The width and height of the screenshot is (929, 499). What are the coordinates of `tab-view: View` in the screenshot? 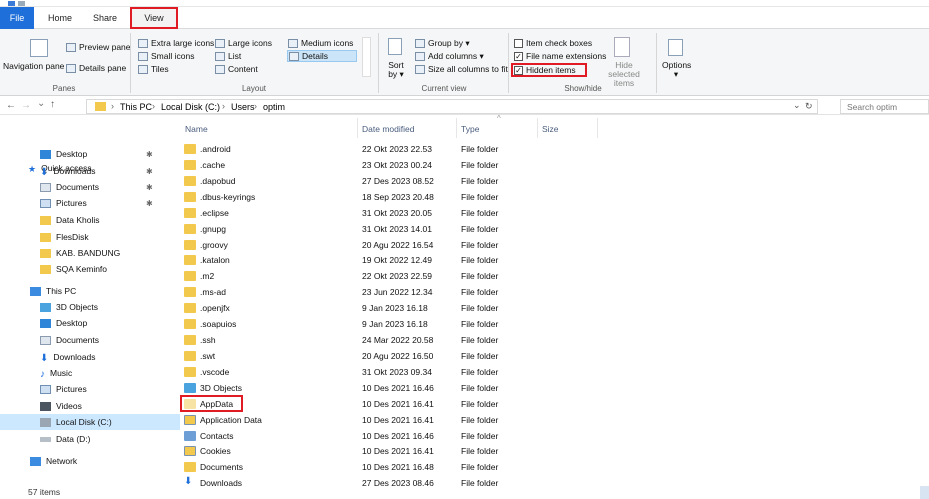 It's located at (154, 18).